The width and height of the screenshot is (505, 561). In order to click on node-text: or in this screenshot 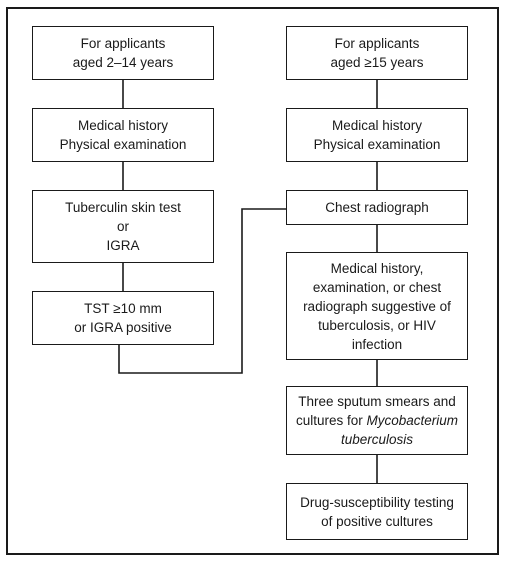, I will do `click(122, 226)`.